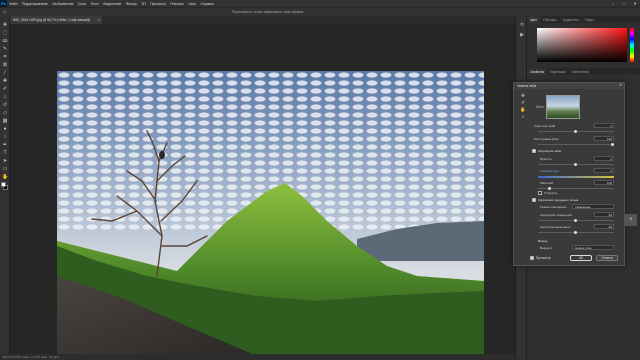  Describe the element at coordinates (635, 3) in the screenshot. I see `close-window-icon: ✕` at that location.